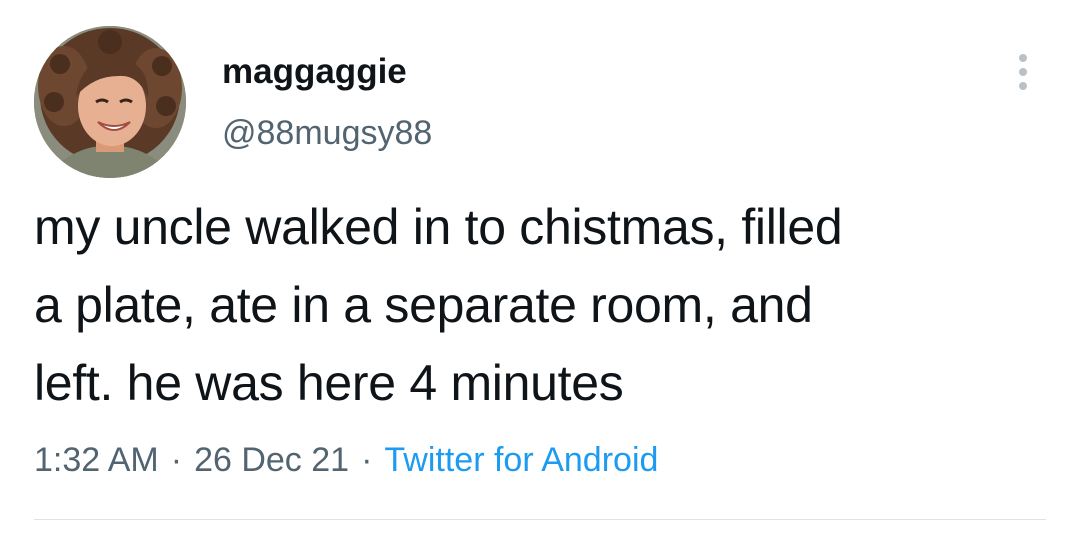  I want to click on tweet-text-line: a plate, ate in a separate room, and, so click(423, 305).